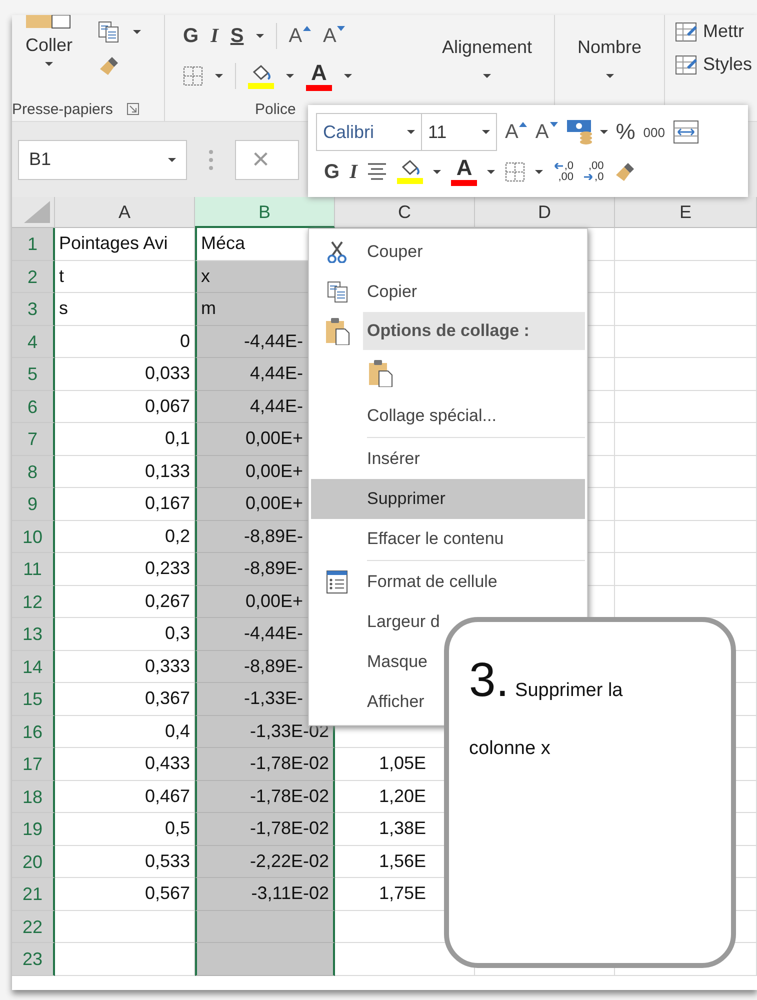  Describe the element at coordinates (33, 536) in the screenshot. I see `row-header: 10` at that location.